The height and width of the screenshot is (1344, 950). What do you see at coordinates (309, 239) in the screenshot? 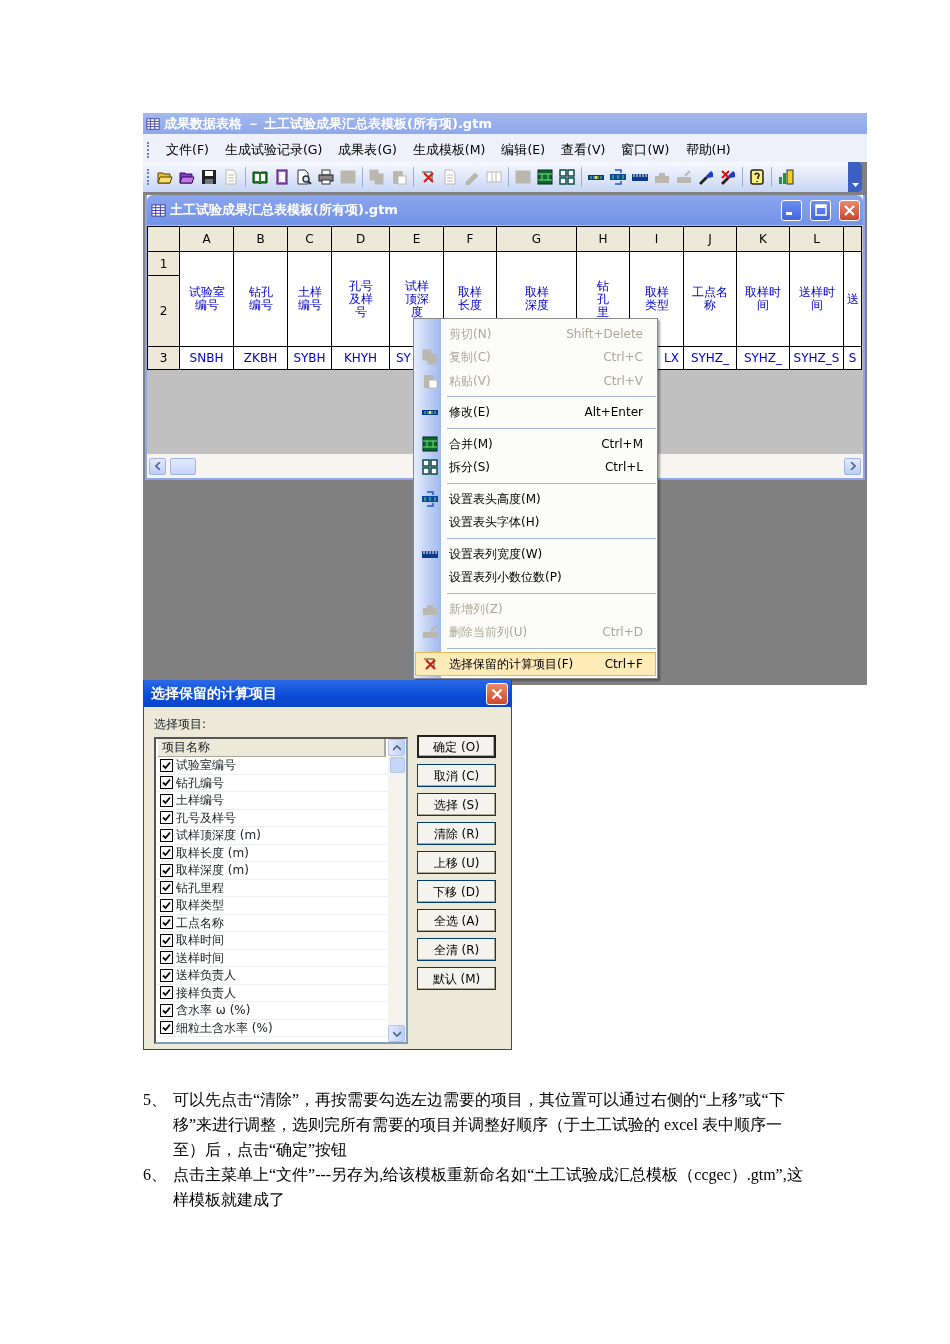
I see `column-header: C` at bounding box center [309, 239].